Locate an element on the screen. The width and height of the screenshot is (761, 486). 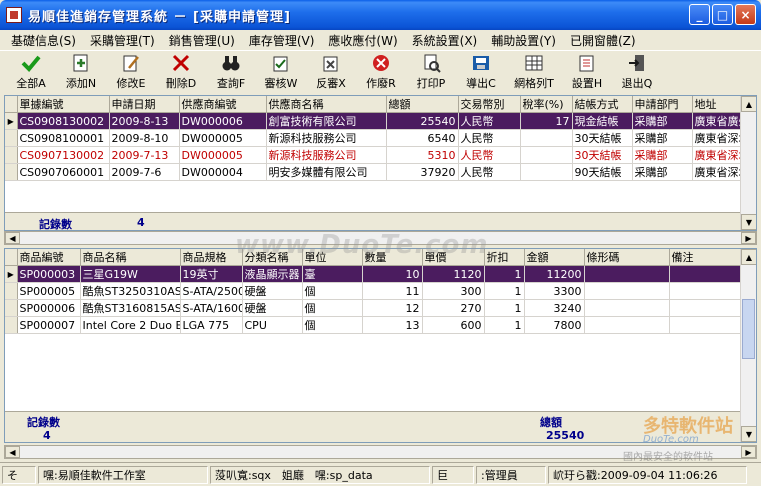
orders-footer: 記錄數 4 is located at coordinates (373, 221).